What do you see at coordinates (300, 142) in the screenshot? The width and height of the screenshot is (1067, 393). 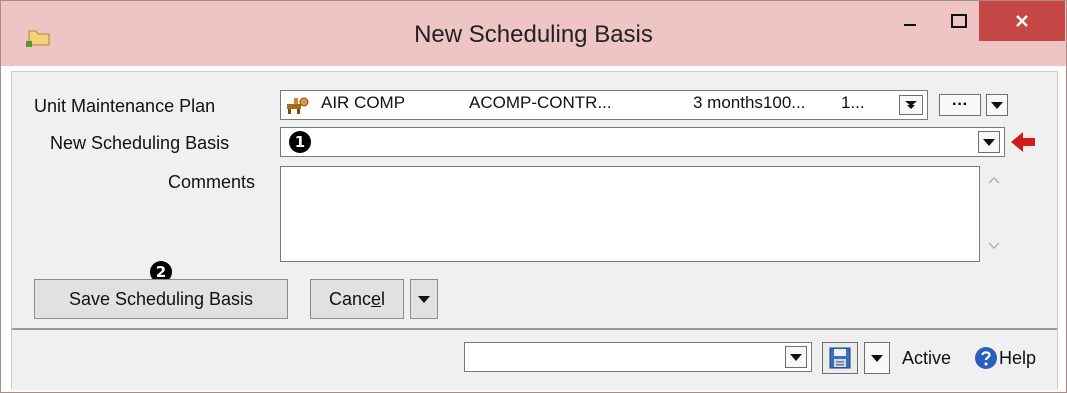 I see `callout-1: 1` at bounding box center [300, 142].